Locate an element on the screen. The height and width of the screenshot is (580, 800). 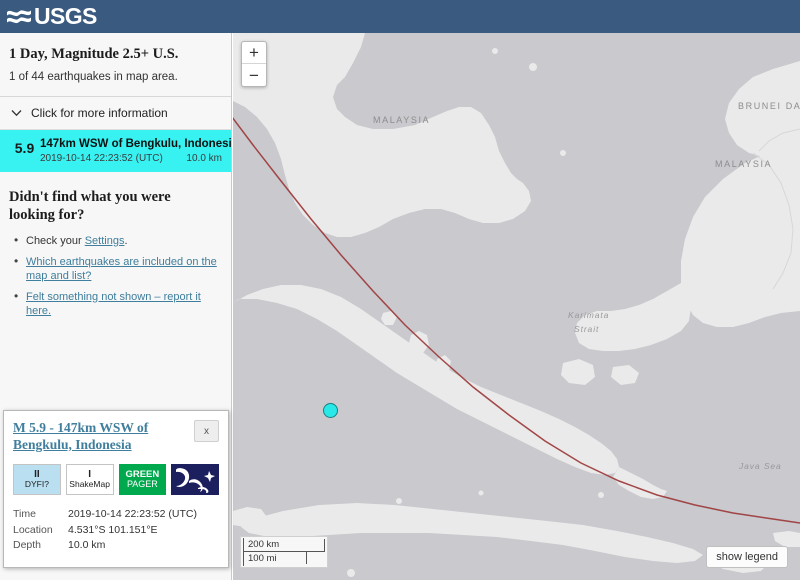
tsunami-badge is located at coordinates (195, 479).